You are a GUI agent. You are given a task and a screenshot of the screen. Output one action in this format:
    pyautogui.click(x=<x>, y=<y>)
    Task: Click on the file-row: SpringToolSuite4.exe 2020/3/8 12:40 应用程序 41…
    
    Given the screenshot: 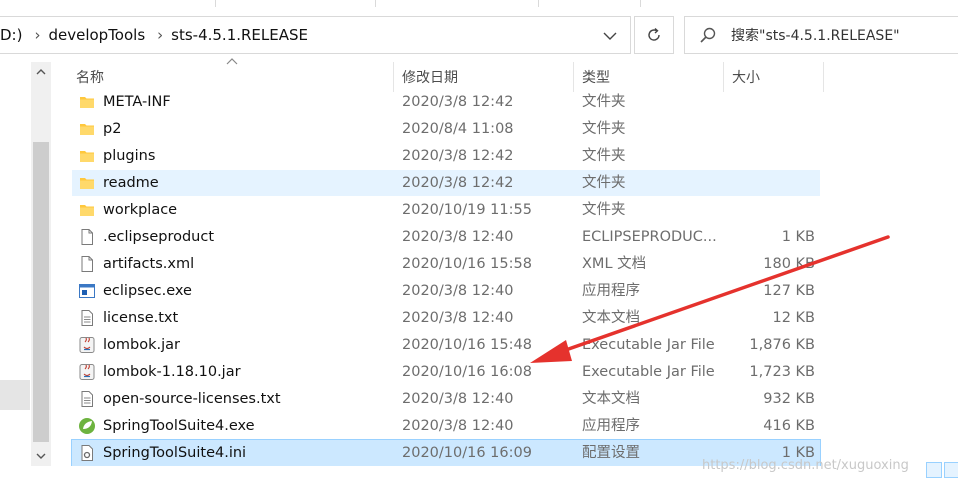 What is the action you would take?
    pyautogui.click(x=446, y=426)
    